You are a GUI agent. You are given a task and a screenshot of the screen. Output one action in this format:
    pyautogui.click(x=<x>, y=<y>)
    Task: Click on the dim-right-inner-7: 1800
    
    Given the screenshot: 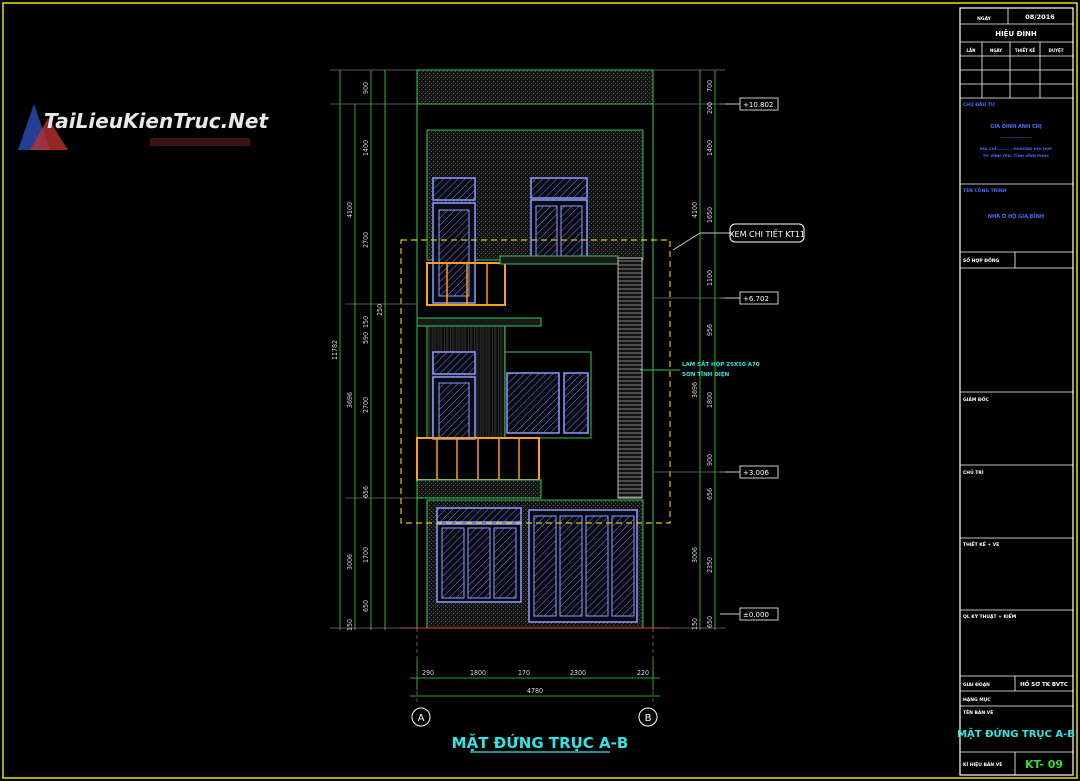 What is the action you would take?
    pyautogui.click(x=710, y=400)
    